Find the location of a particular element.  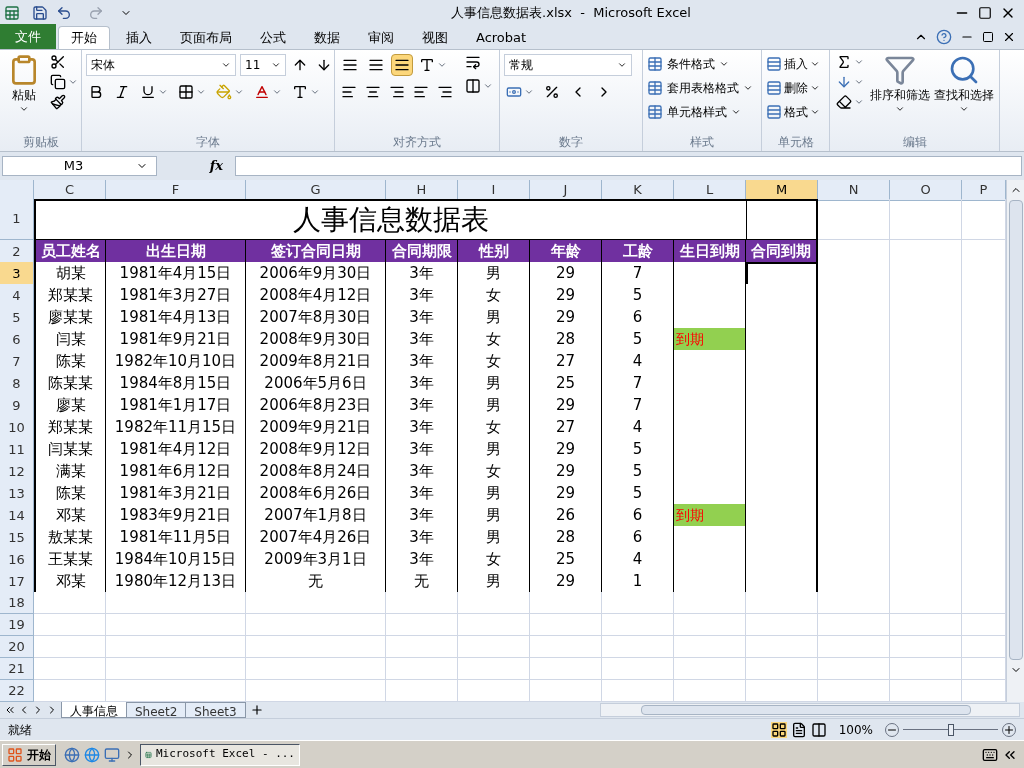

ribbon-tab: 数据 is located at coordinates (327, 37).